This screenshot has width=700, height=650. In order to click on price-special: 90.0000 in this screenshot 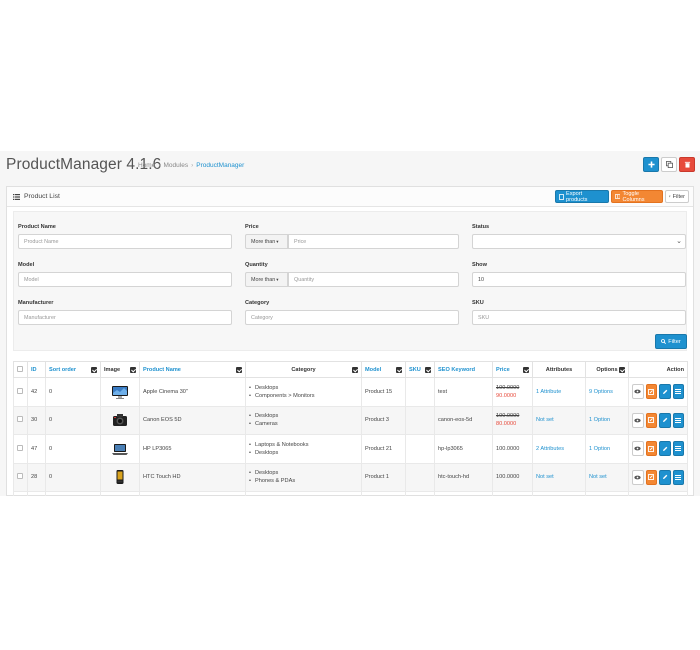, I will do `click(506, 395)`.